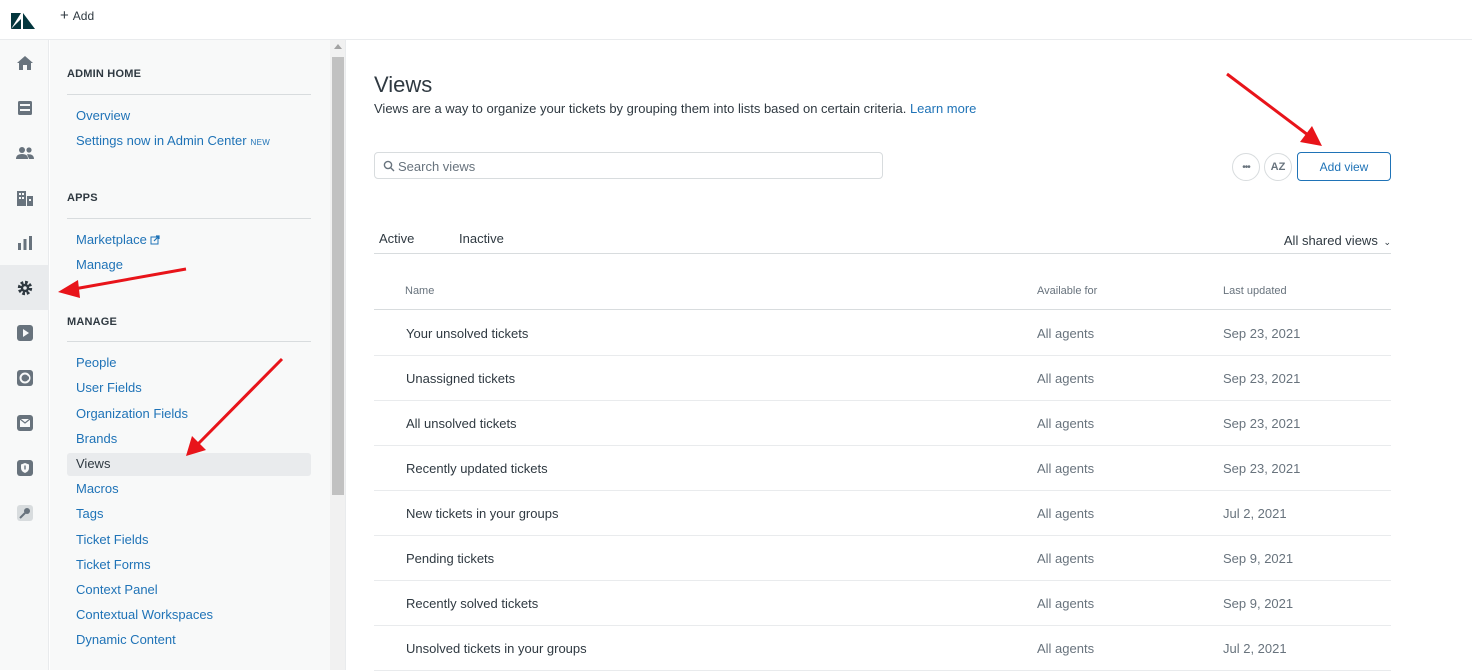 This screenshot has width=1472, height=671. I want to click on manage-heading: MANAGE, so click(92, 322).